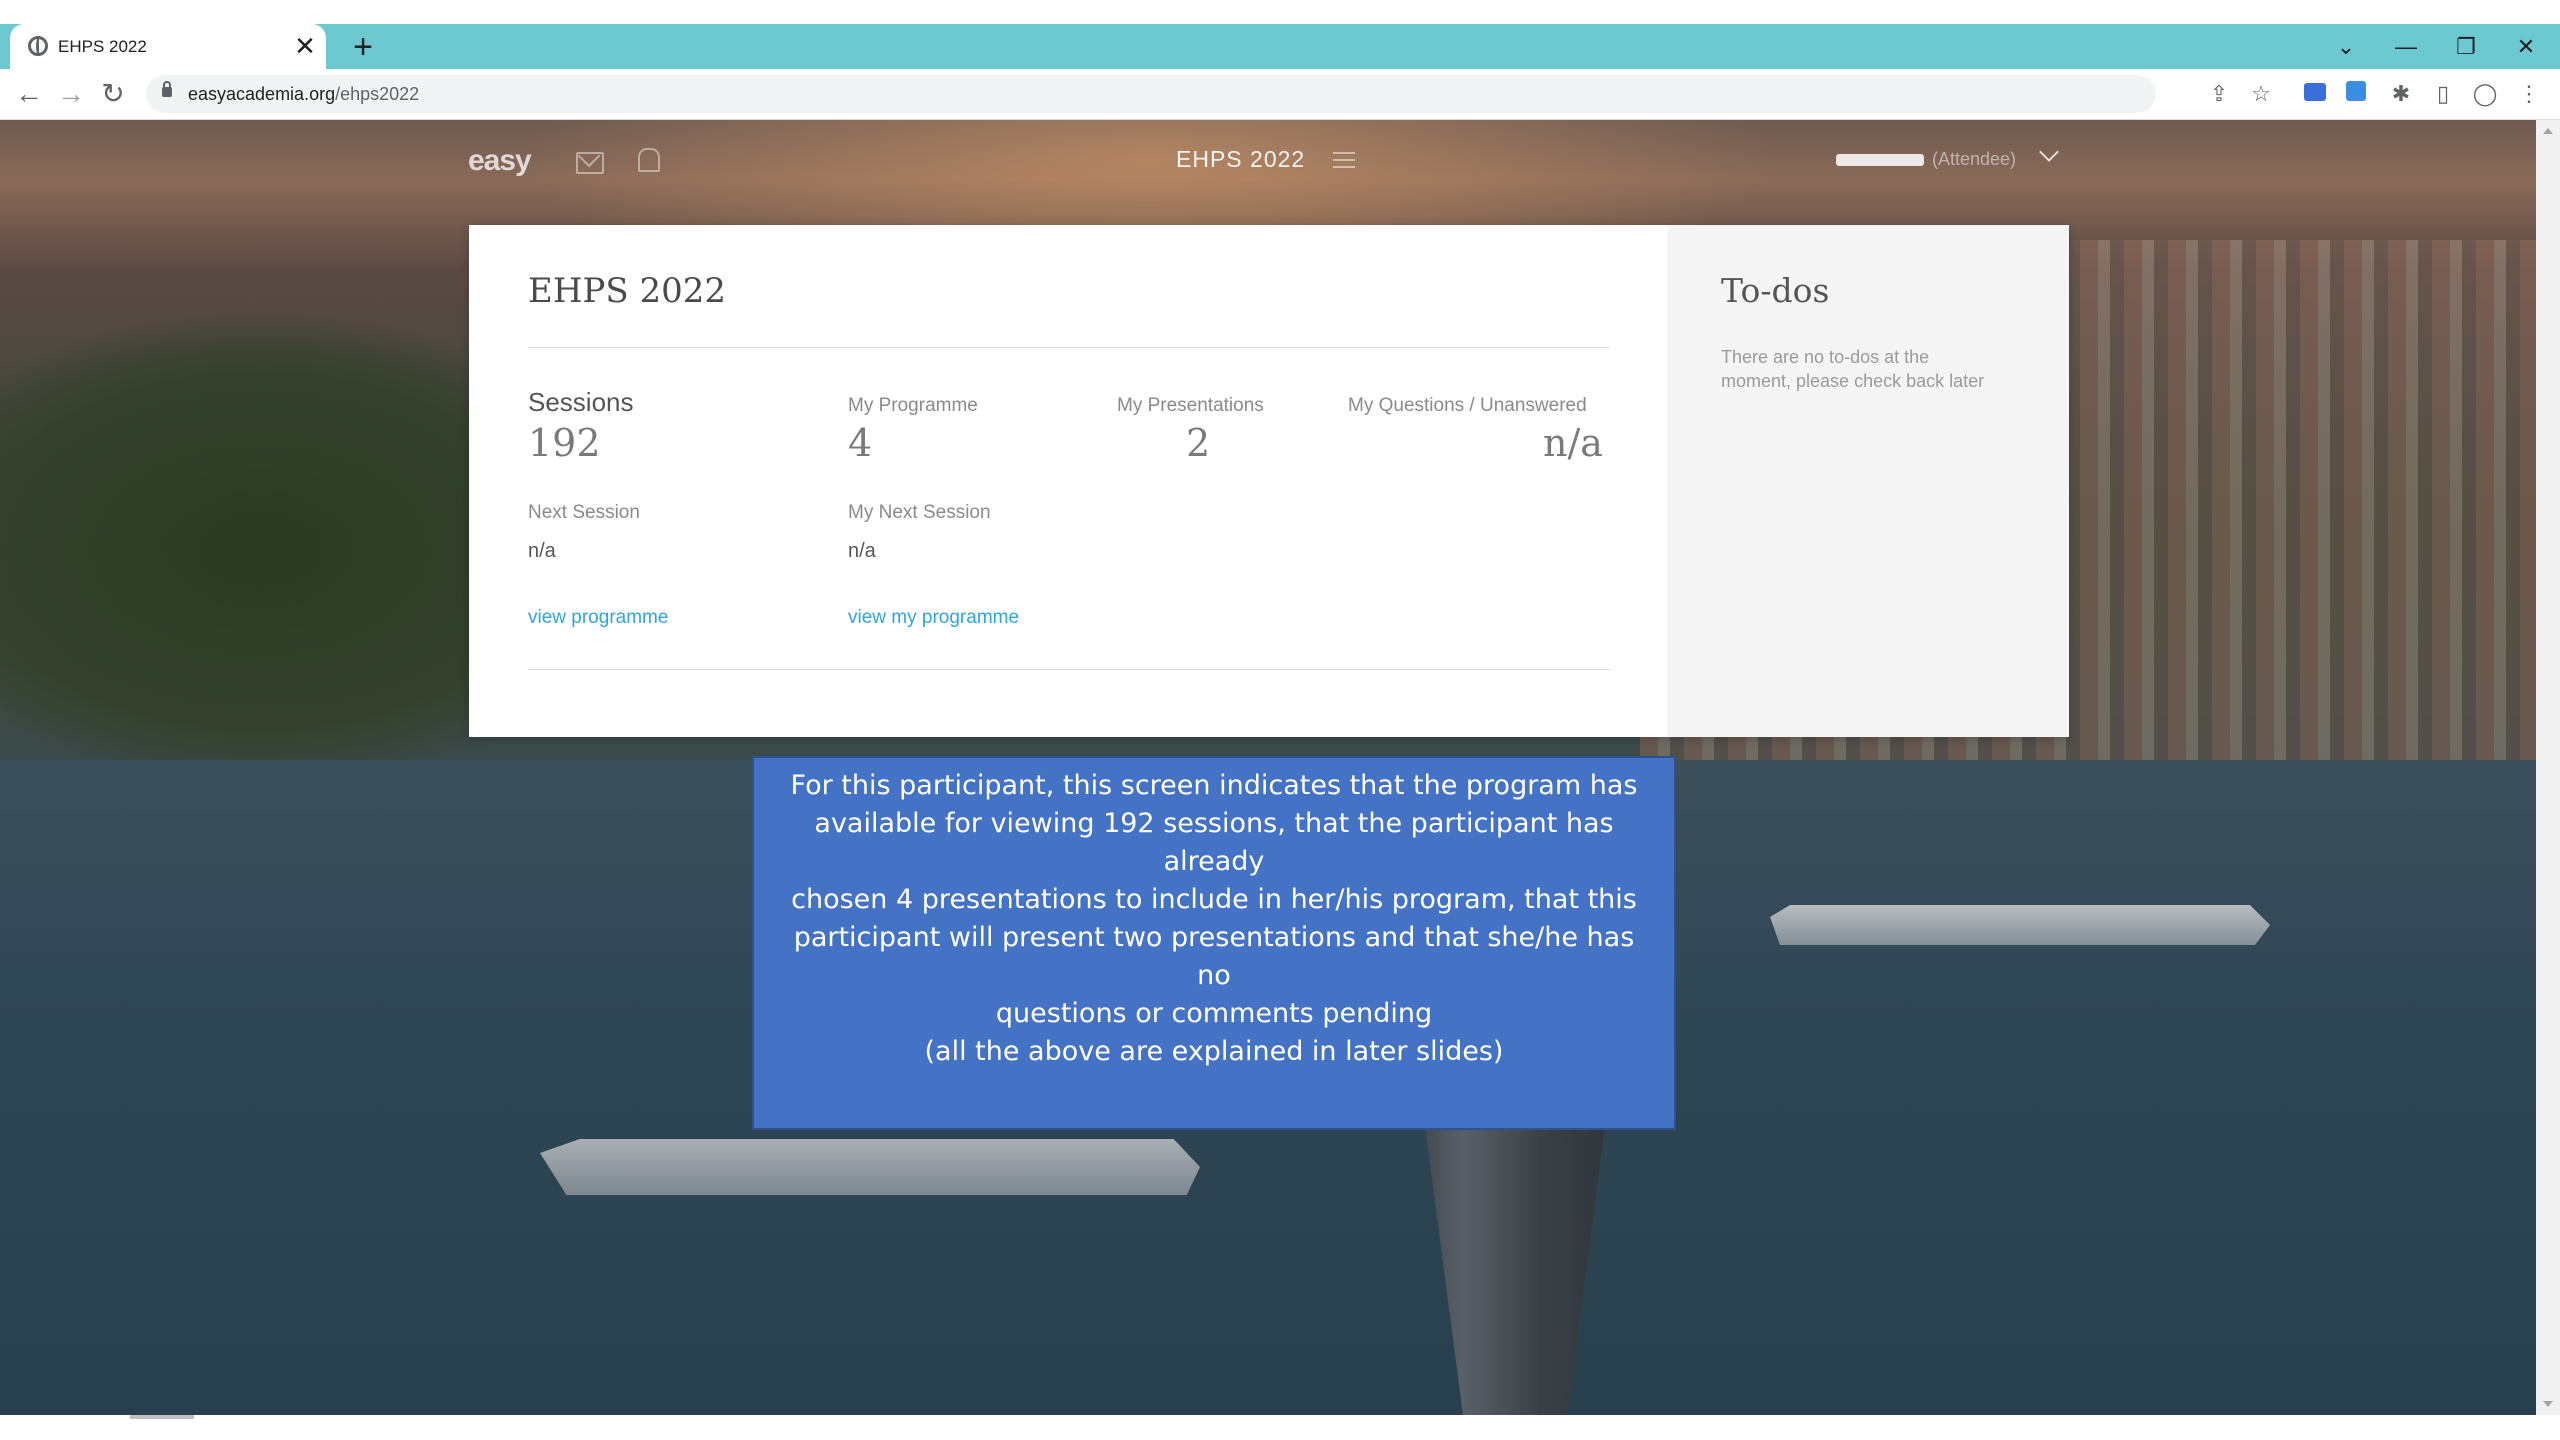  Describe the element at coordinates (1775, 290) in the screenshot. I see `todos-title: To-dos` at that location.